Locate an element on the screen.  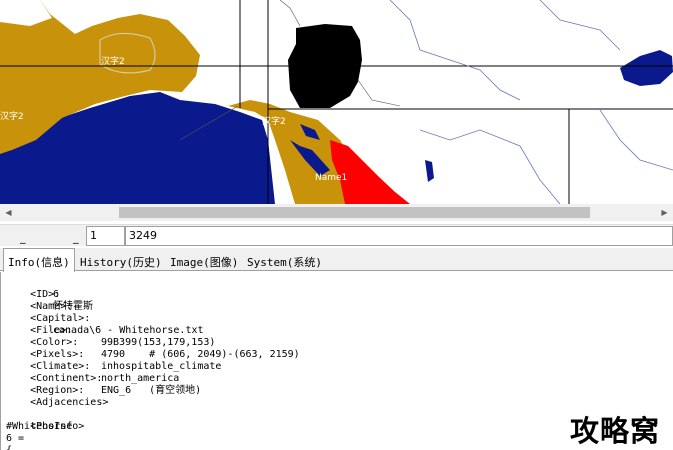
tab-history: History(历史) is located at coordinates (121, 261).